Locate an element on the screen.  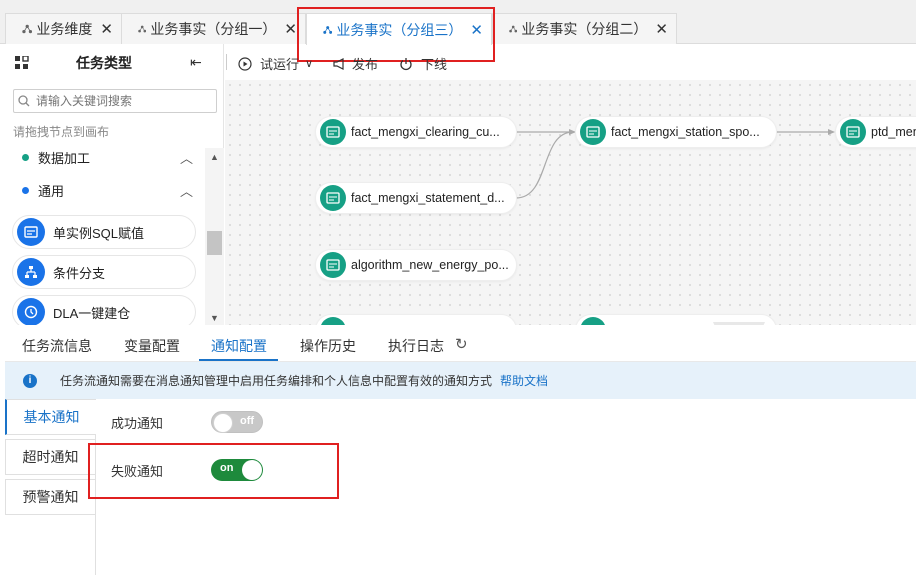
tab-business-fact-group3: 业务事实（分组三） ✕ is located at coordinates (399, 29).